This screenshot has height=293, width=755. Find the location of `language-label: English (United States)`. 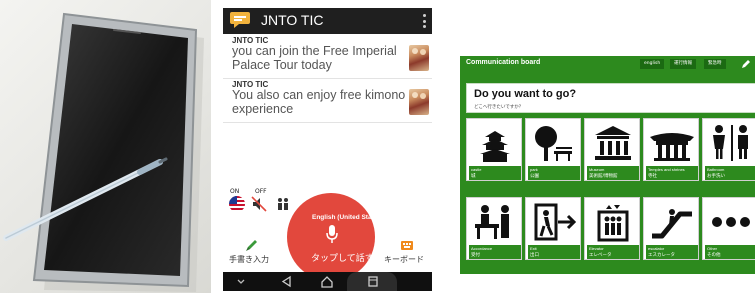

language-label: English (United States) is located at coordinates (347, 217).